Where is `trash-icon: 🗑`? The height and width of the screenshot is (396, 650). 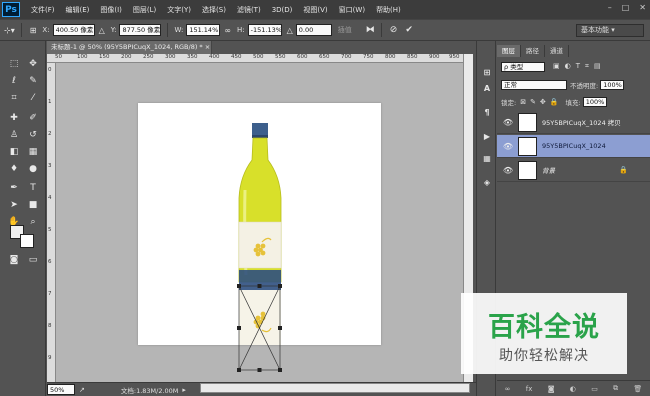
trash-icon: 🗑 is located at coordinates (637, 389).